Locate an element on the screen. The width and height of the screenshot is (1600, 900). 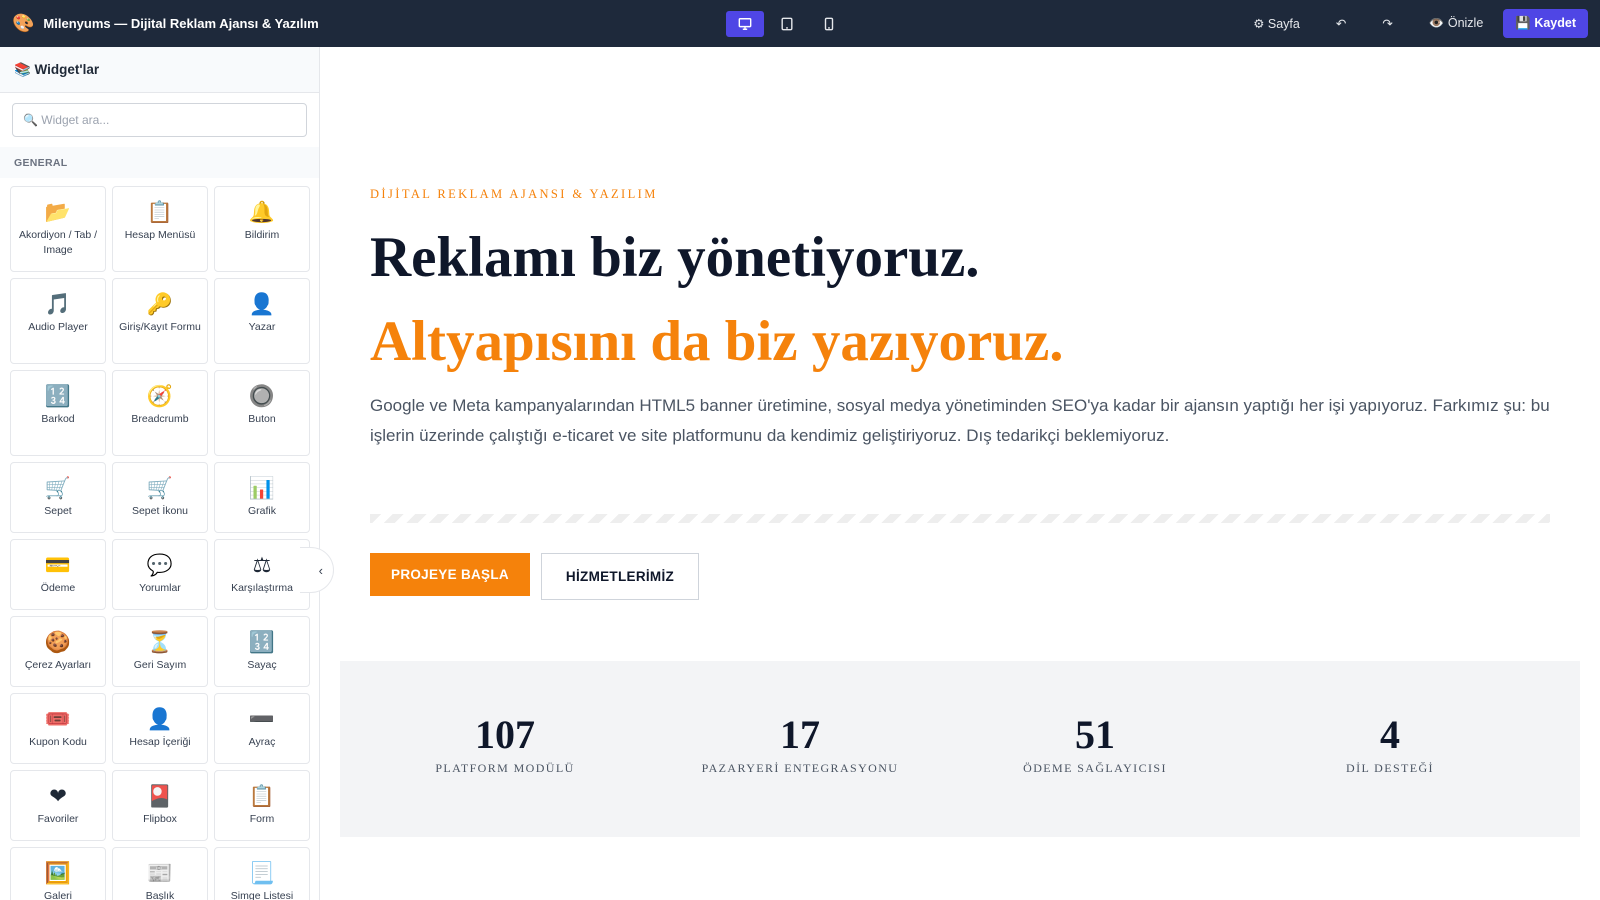
device-switcher is located at coordinates (787, 24).